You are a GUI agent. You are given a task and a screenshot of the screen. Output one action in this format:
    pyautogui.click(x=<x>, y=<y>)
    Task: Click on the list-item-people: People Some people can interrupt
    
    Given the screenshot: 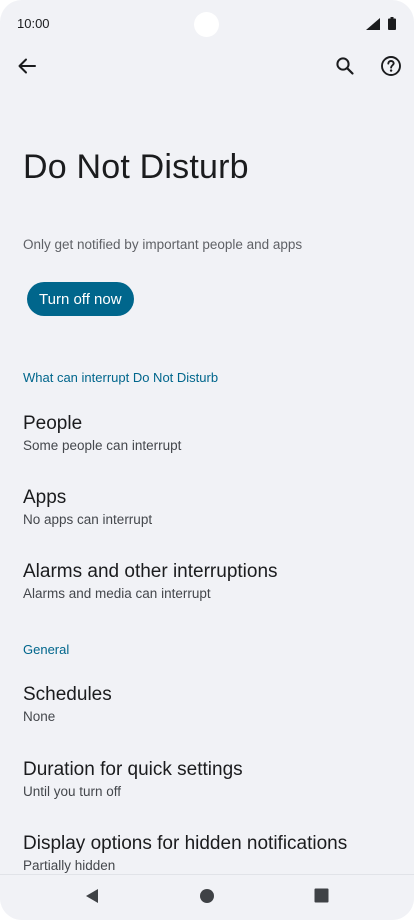 What is the action you would take?
    pyautogui.click(x=207, y=433)
    